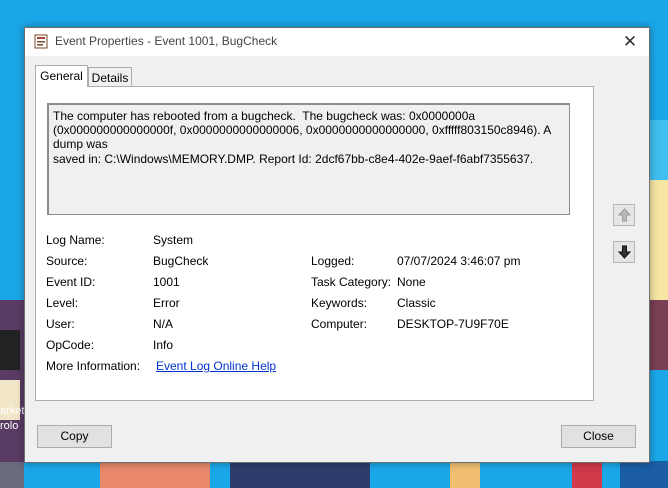 The height and width of the screenshot is (488, 668). What do you see at coordinates (216, 366) in the screenshot?
I see `event-log-online-help-link: Event Log Online Help` at bounding box center [216, 366].